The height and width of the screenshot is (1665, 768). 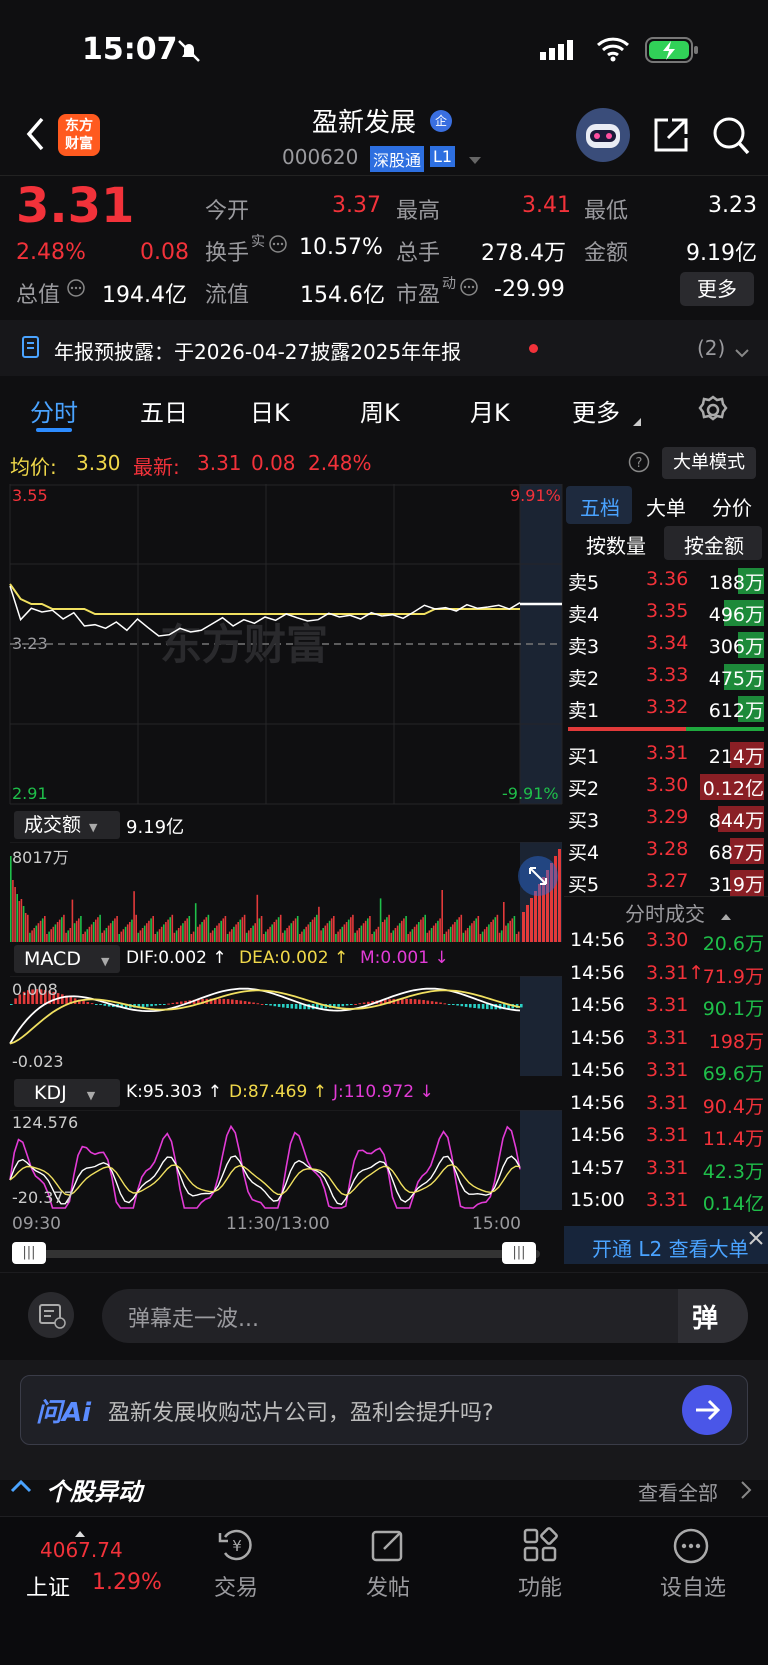 I want to click on chevron-right-icon, so click(x=746, y=1492).